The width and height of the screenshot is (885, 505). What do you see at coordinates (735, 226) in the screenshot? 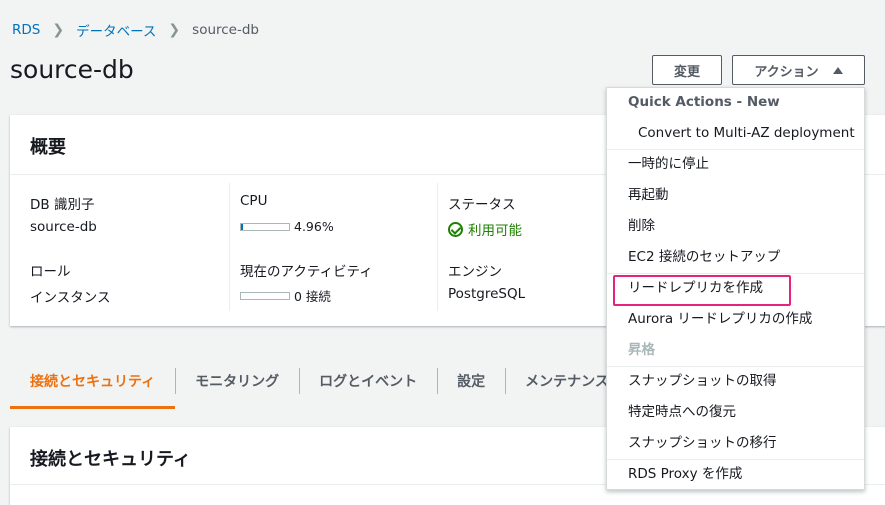
I see `menu-item-delete: 削除` at bounding box center [735, 226].